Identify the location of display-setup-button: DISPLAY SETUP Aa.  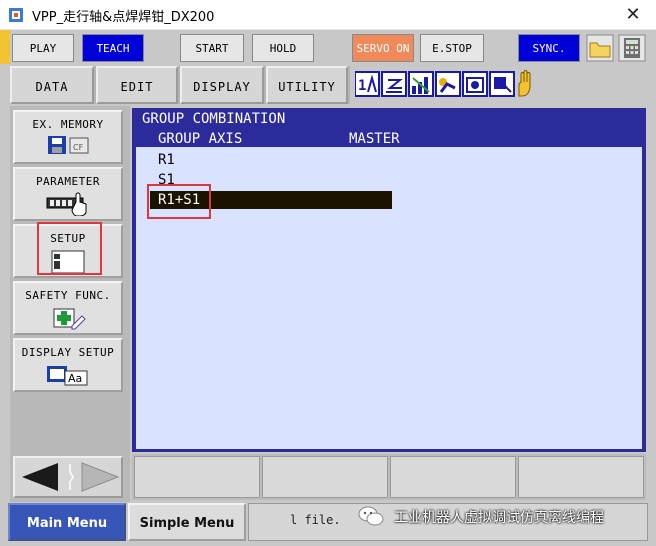
(68, 365).